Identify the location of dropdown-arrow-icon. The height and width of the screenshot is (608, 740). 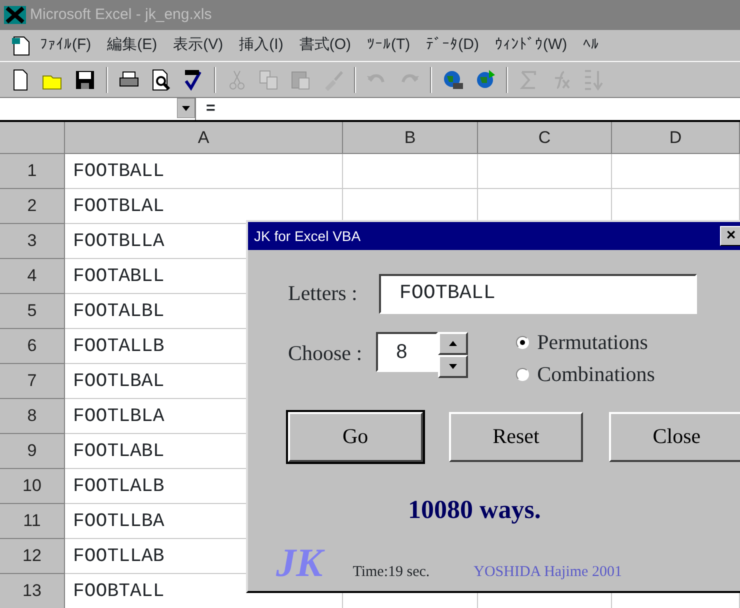
(186, 108).